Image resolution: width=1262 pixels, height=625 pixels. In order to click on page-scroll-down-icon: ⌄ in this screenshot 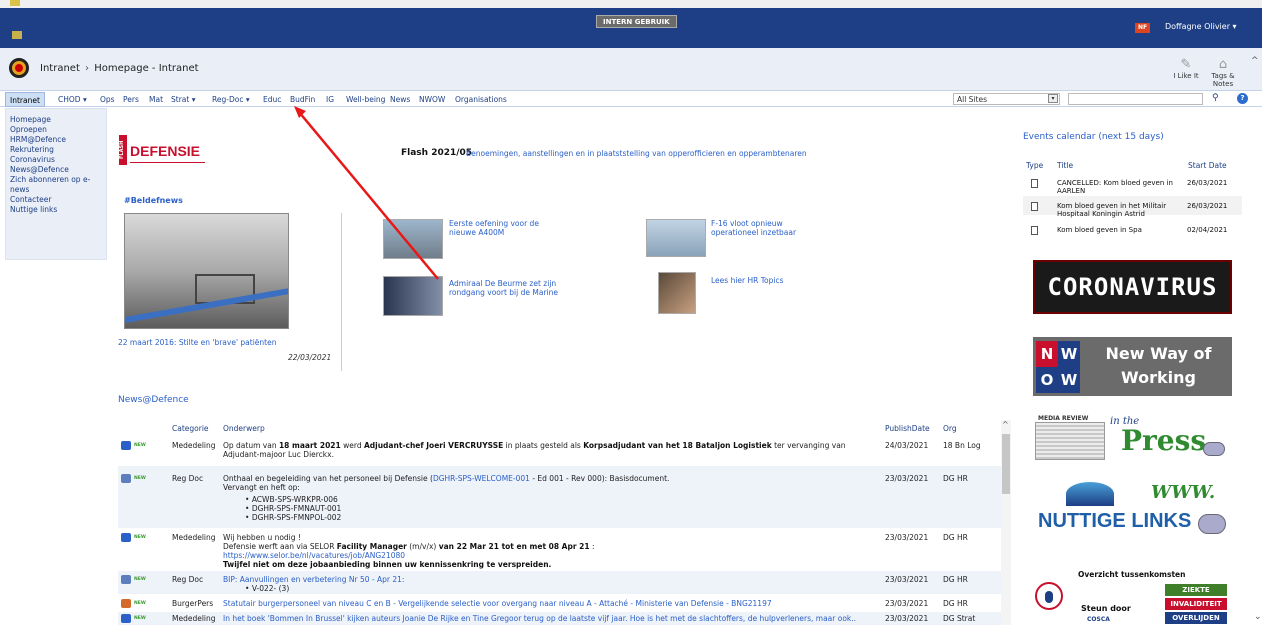, I will do `click(1258, 617)`.